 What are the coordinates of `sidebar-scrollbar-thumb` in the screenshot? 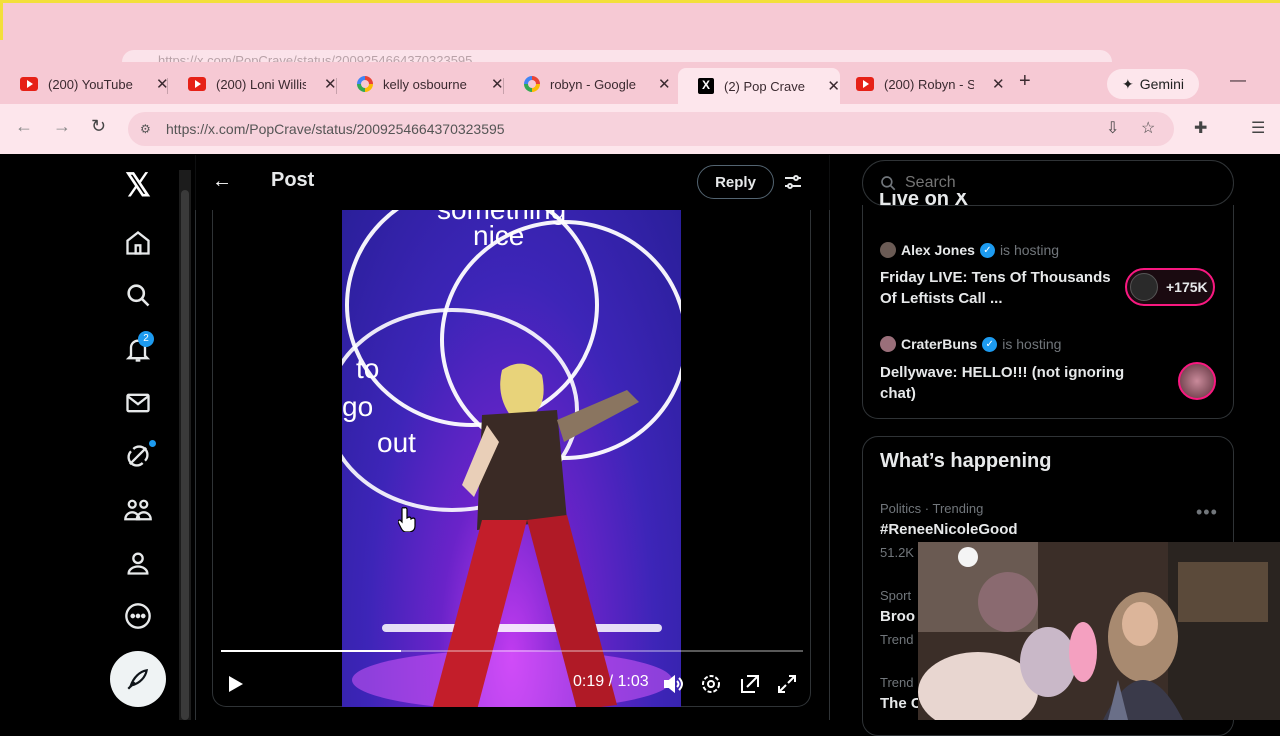 It's located at (185, 455).